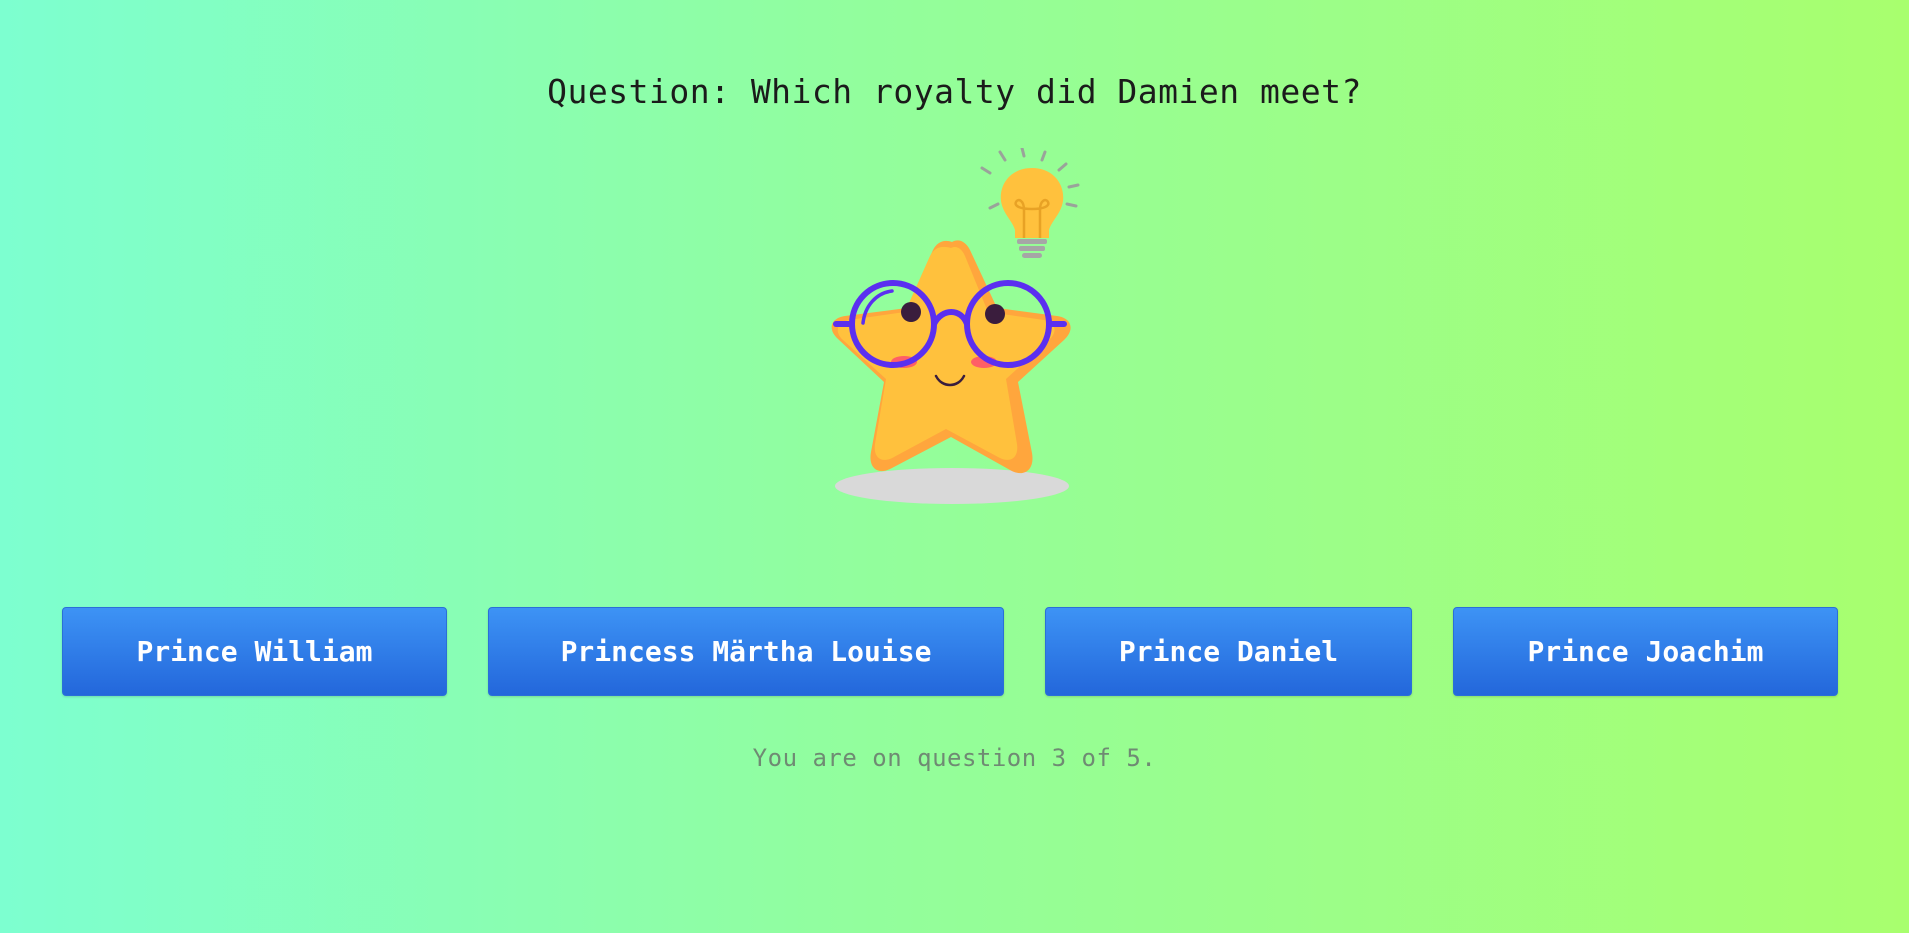  What do you see at coordinates (952, 486) in the screenshot?
I see `mascot-shadow` at bounding box center [952, 486].